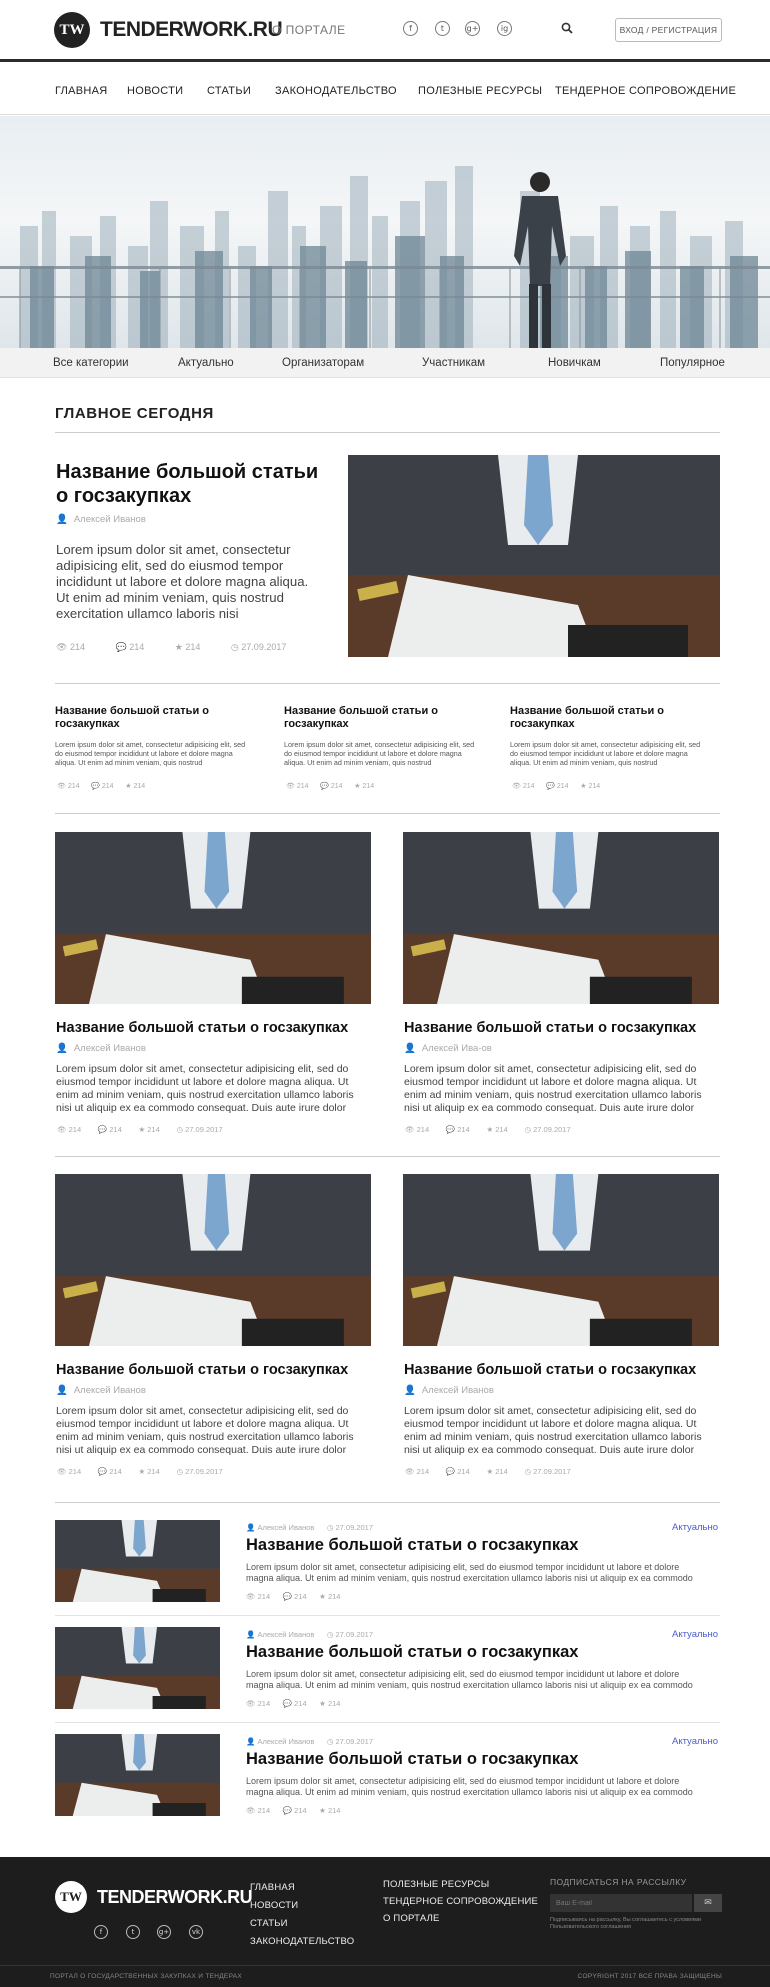  I want to click on likes-count: 214, so click(193, 647).